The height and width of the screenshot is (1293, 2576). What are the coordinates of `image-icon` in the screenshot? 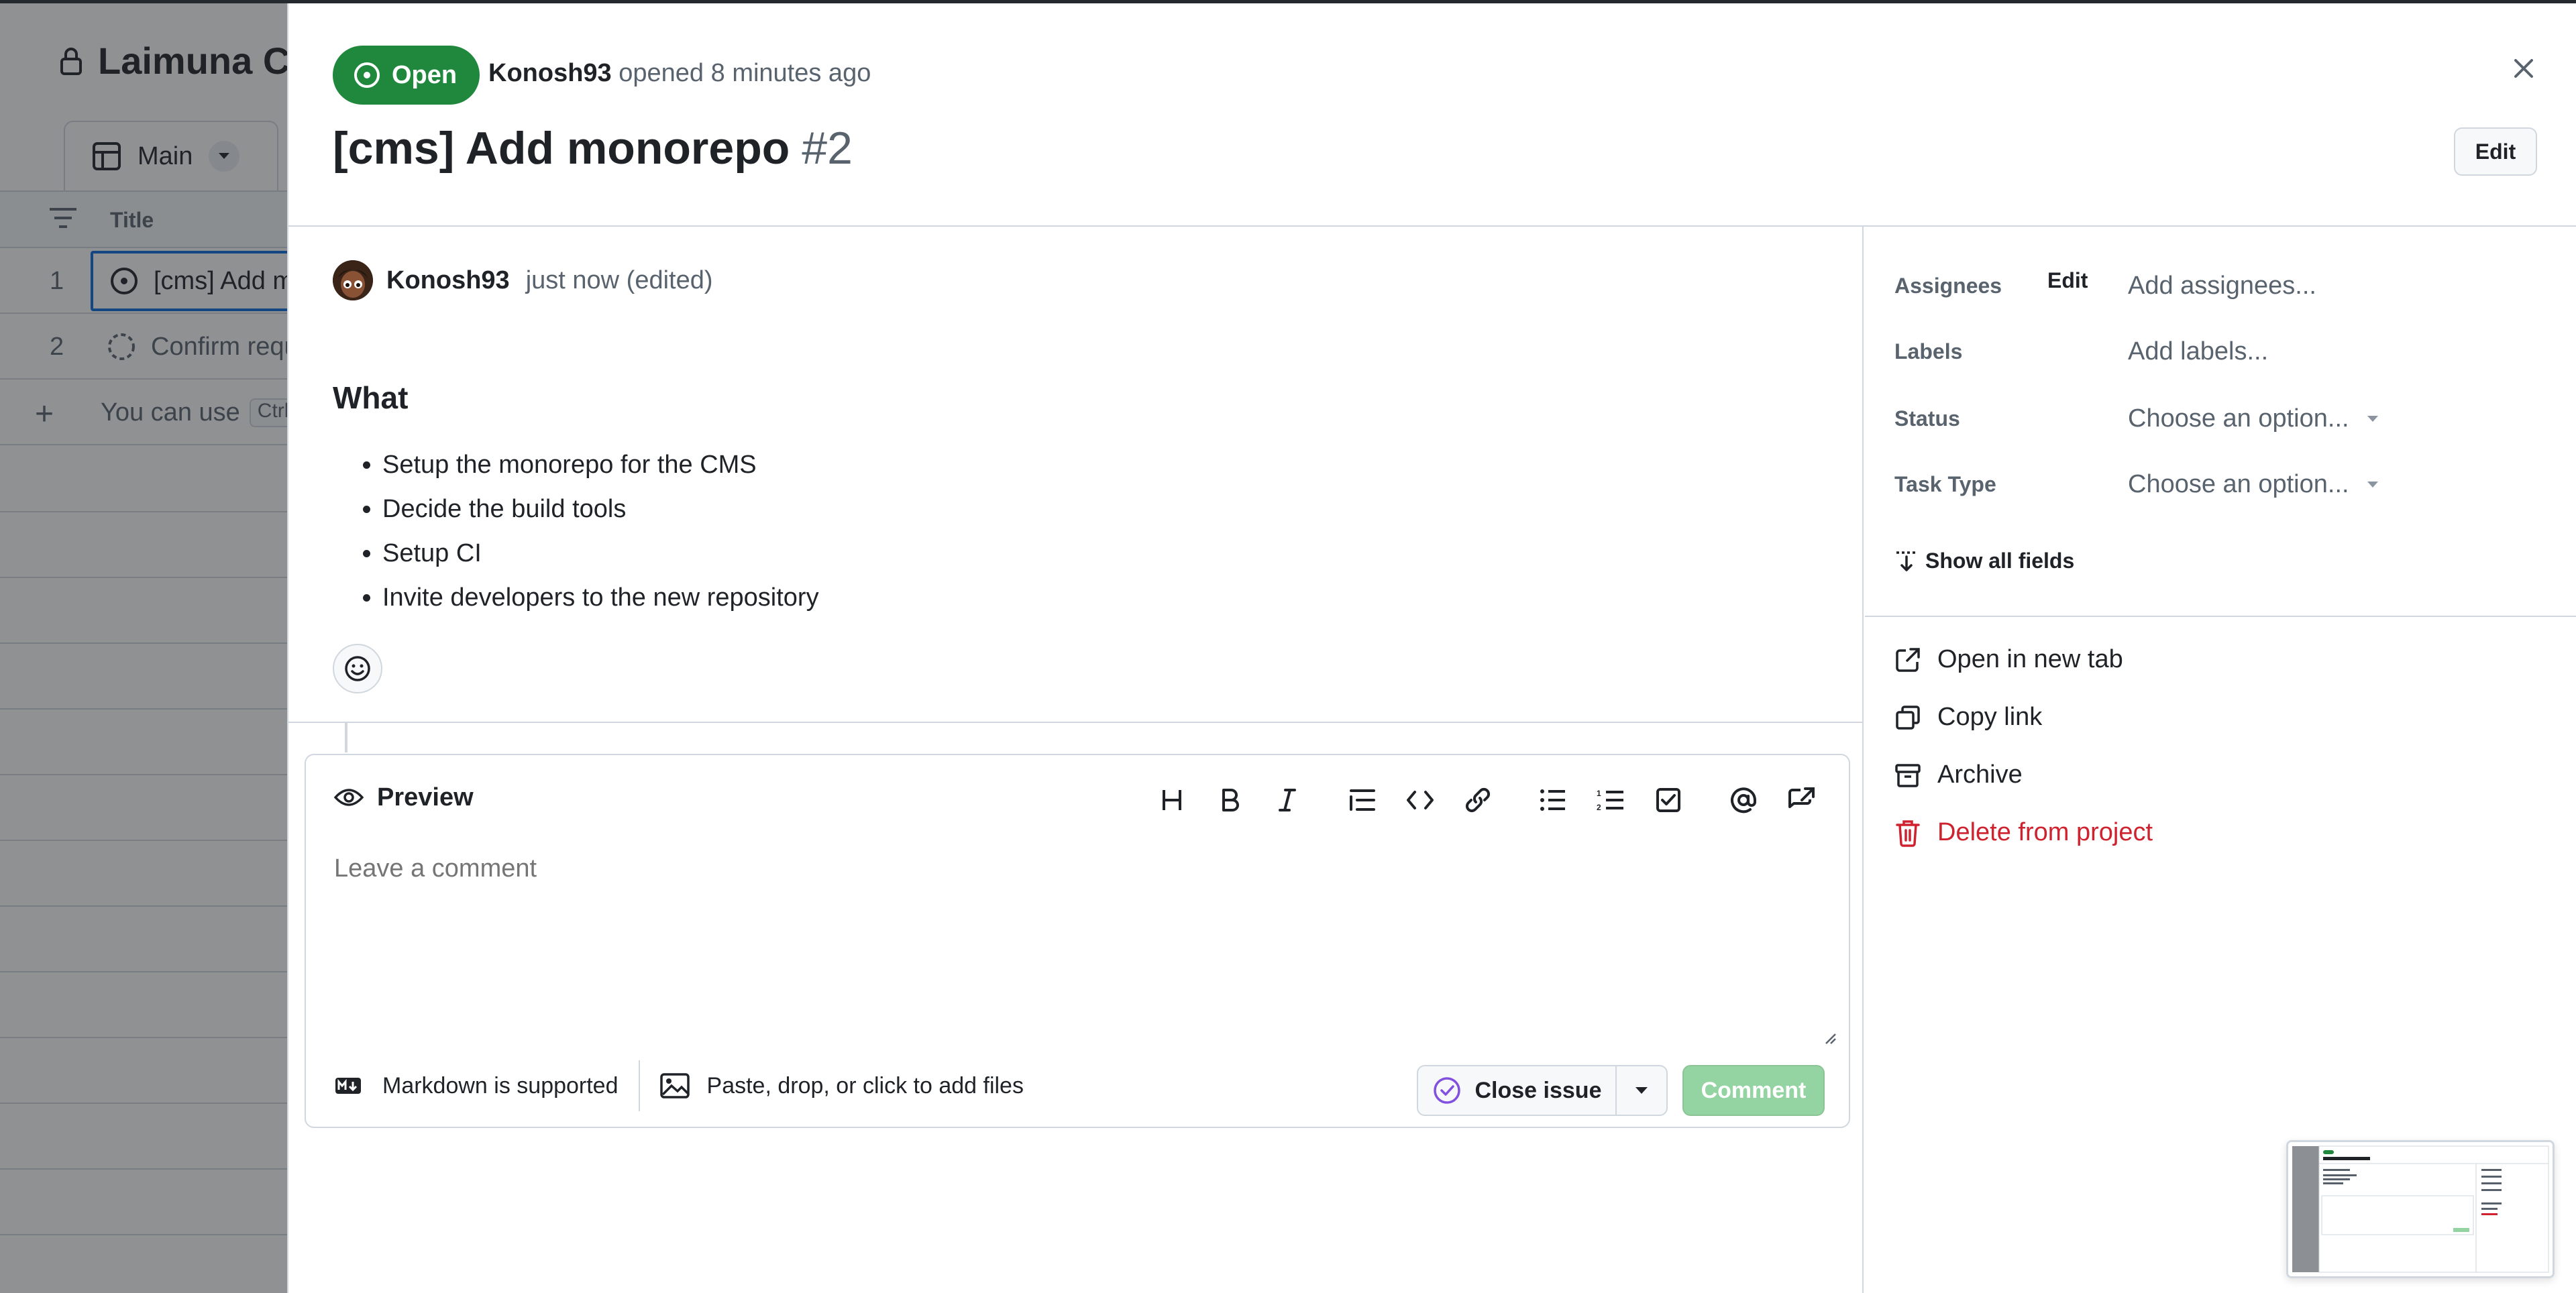 It's located at (674, 1086).